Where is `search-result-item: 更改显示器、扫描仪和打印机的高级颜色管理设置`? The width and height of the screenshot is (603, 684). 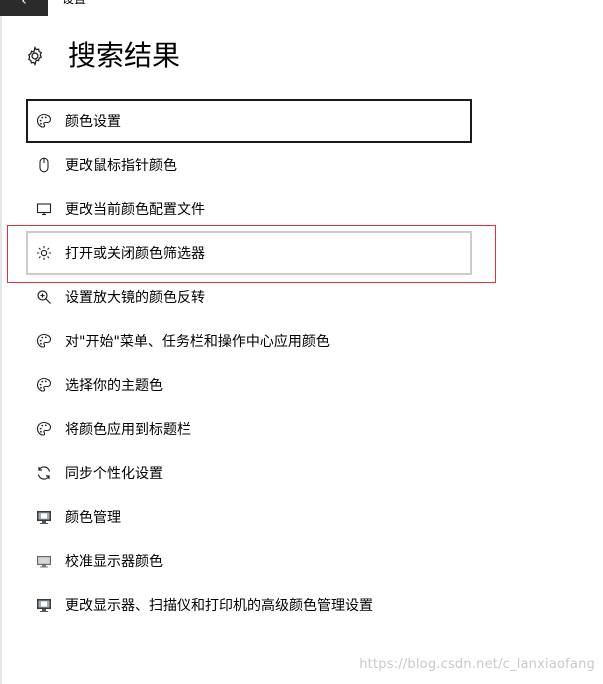 search-result-item: 更改显示器、扫描仪和打印机的高级颜色管理设置 is located at coordinates (261, 605).